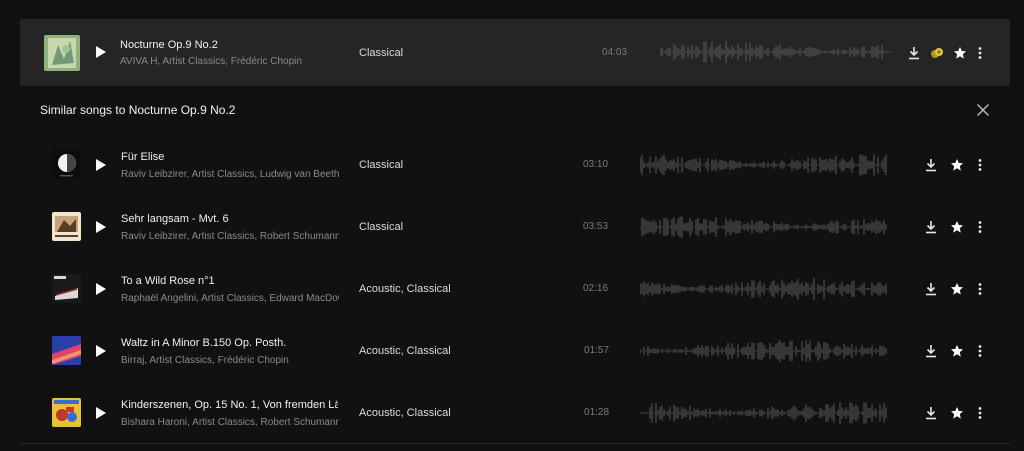  Describe the element at coordinates (515, 443) in the screenshot. I see `list-divider` at that location.